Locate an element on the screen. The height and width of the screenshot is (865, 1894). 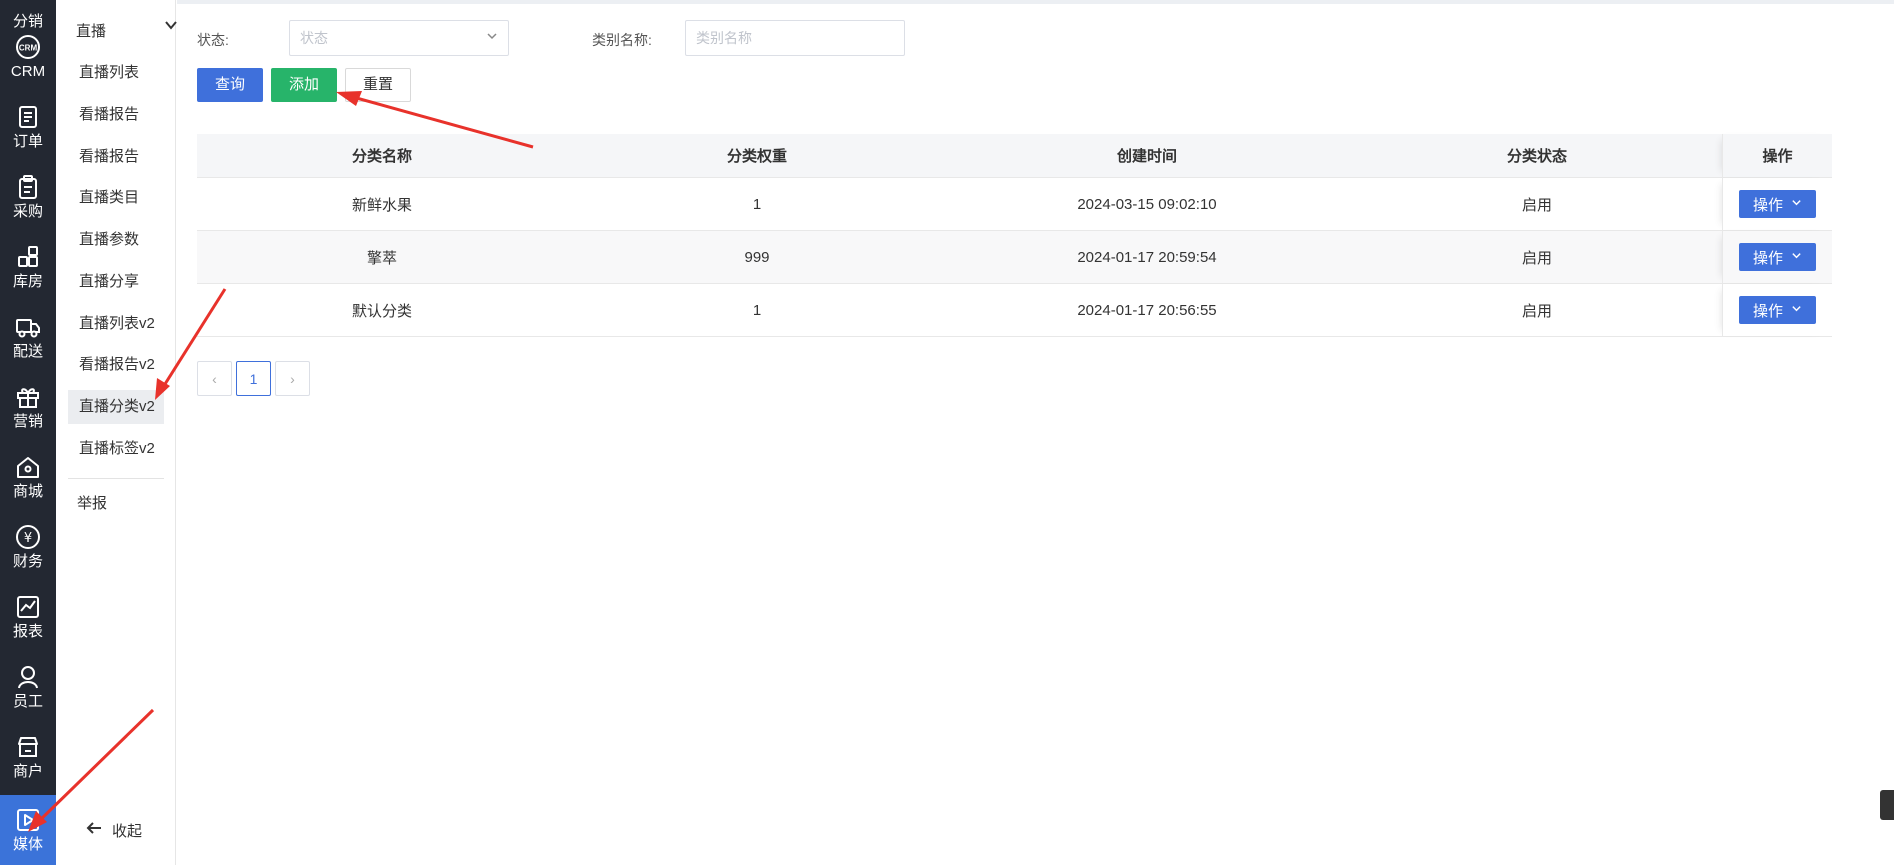
table-header: 分类名称 分类权重 创建时间 分类状态 操作 is located at coordinates (1014, 156).